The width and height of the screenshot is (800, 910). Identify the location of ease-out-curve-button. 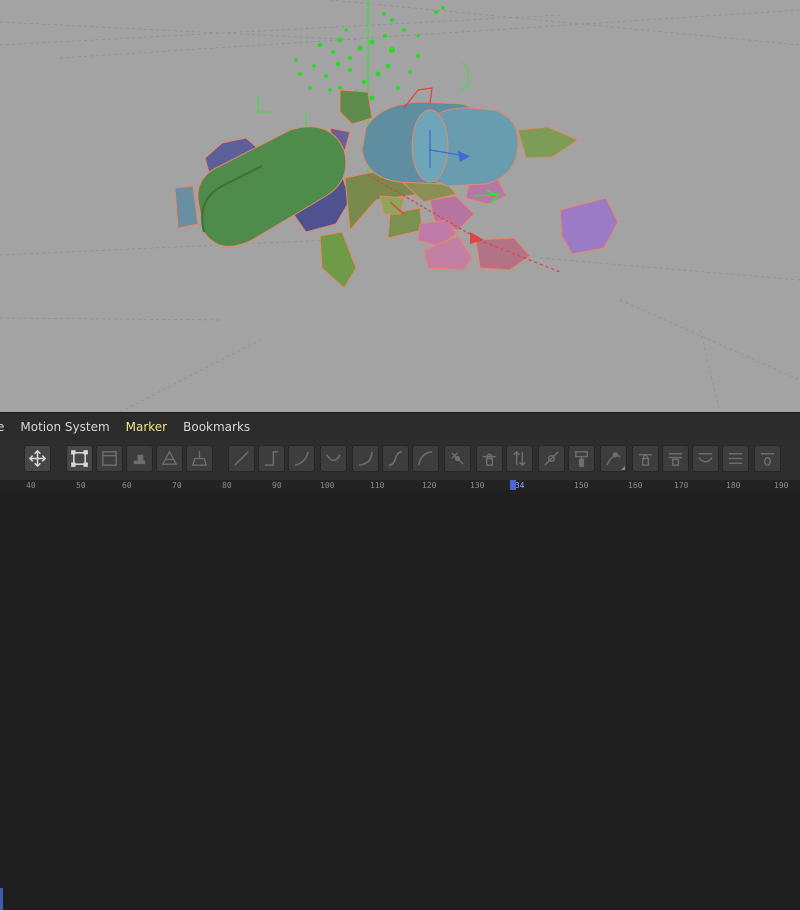
(365, 458).